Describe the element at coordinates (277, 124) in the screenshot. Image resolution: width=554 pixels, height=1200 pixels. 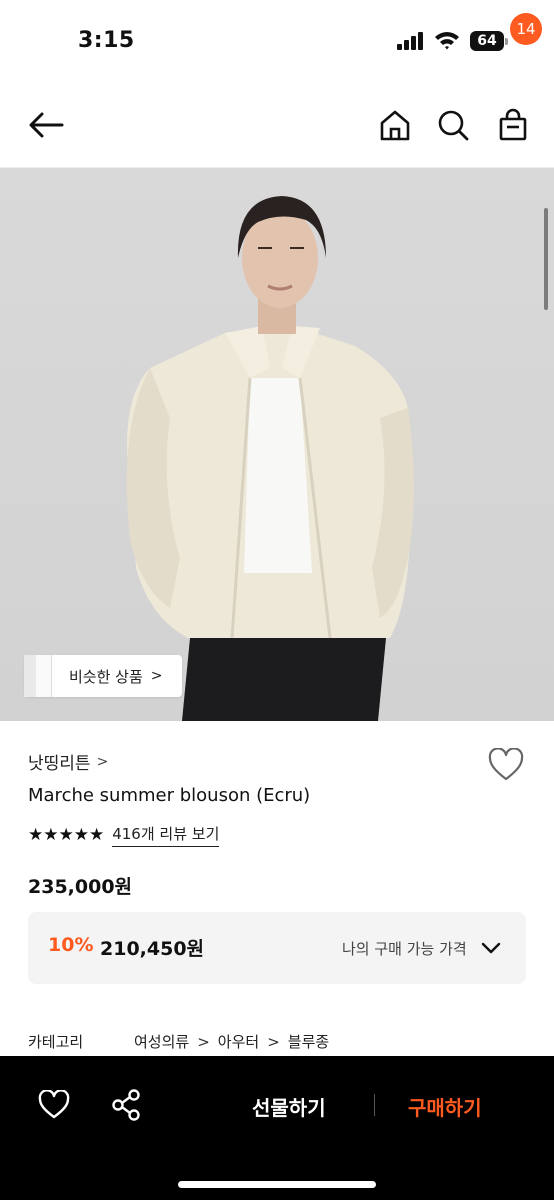
I see `top-navigation` at that location.